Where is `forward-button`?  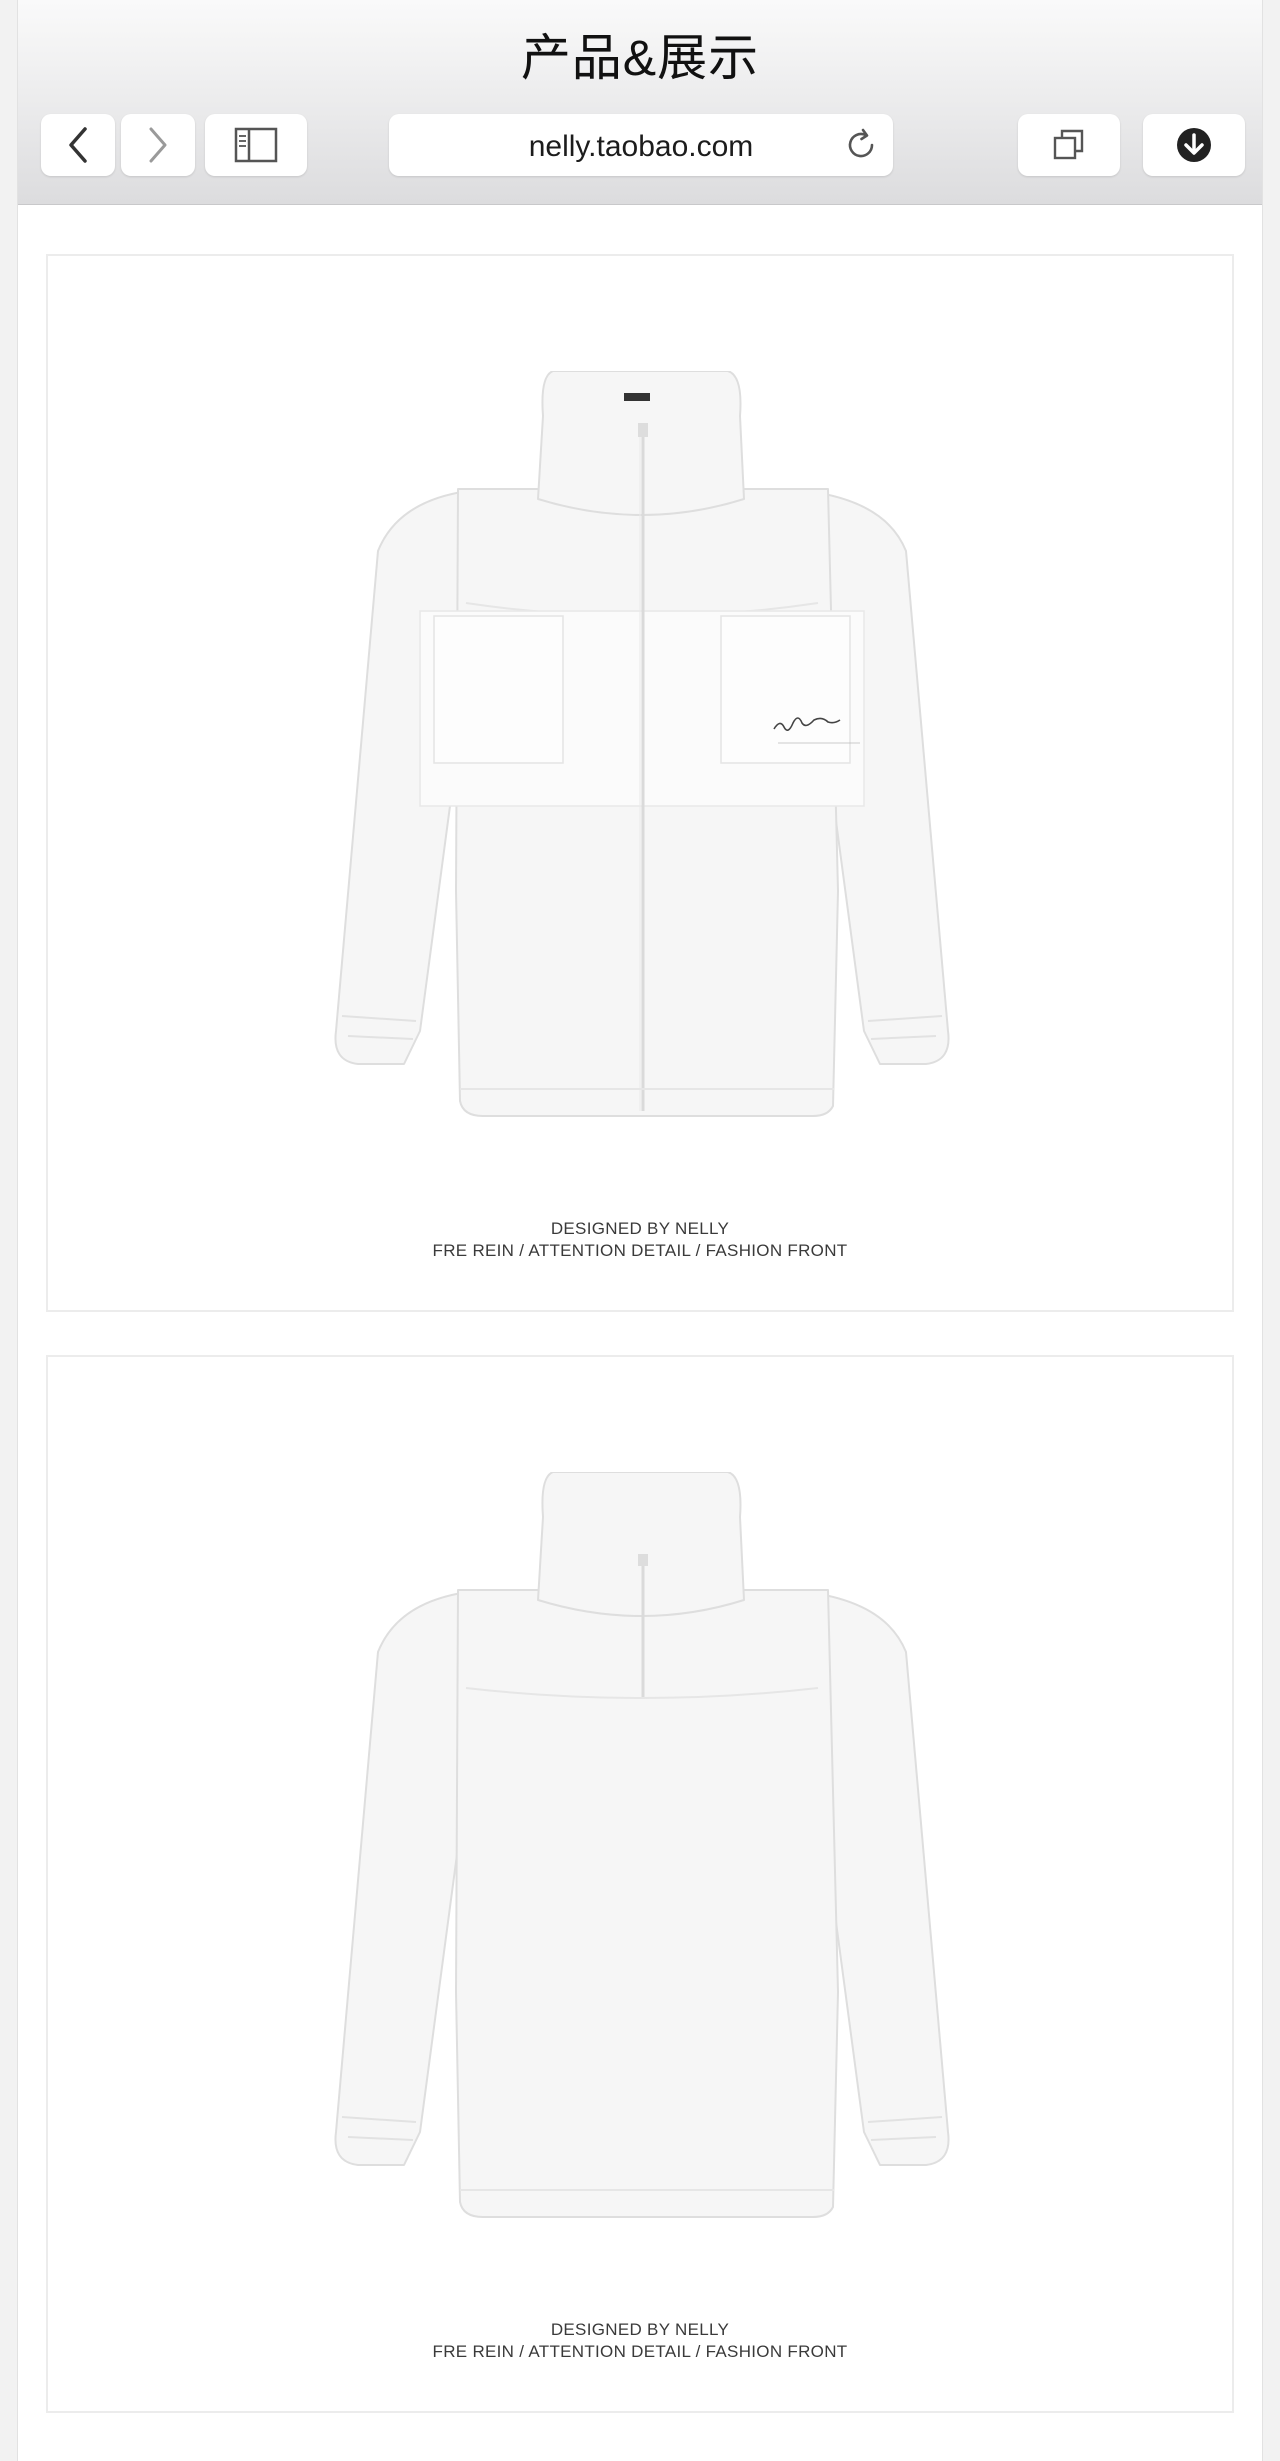
forward-button is located at coordinates (158, 145).